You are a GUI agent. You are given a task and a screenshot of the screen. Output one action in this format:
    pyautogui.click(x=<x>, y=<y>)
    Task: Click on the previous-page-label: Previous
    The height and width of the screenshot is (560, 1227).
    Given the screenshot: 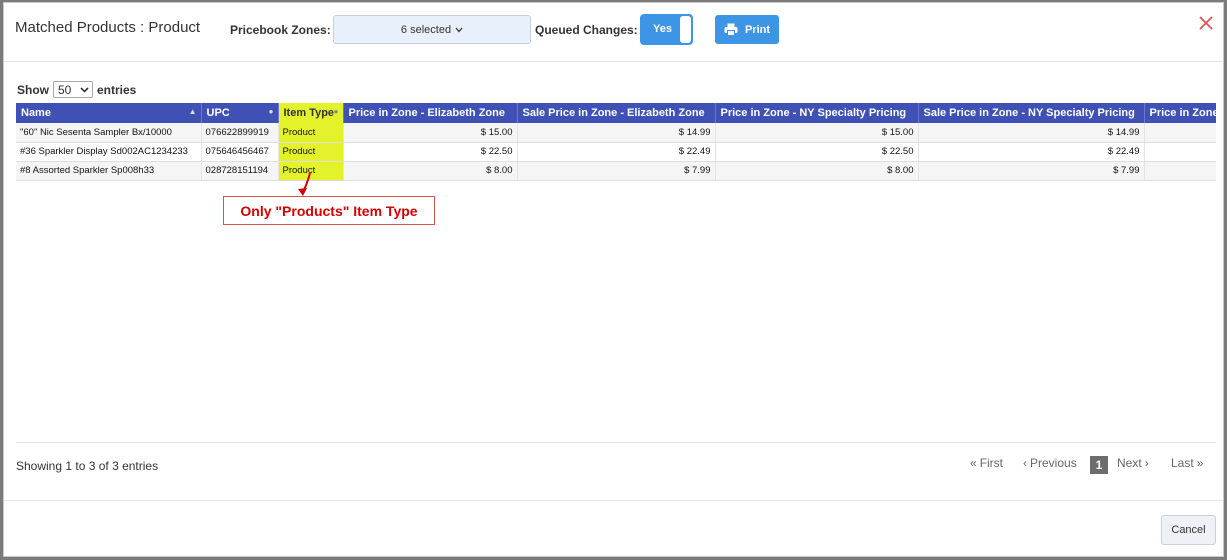 What is the action you would take?
    pyautogui.click(x=1053, y=463)
    